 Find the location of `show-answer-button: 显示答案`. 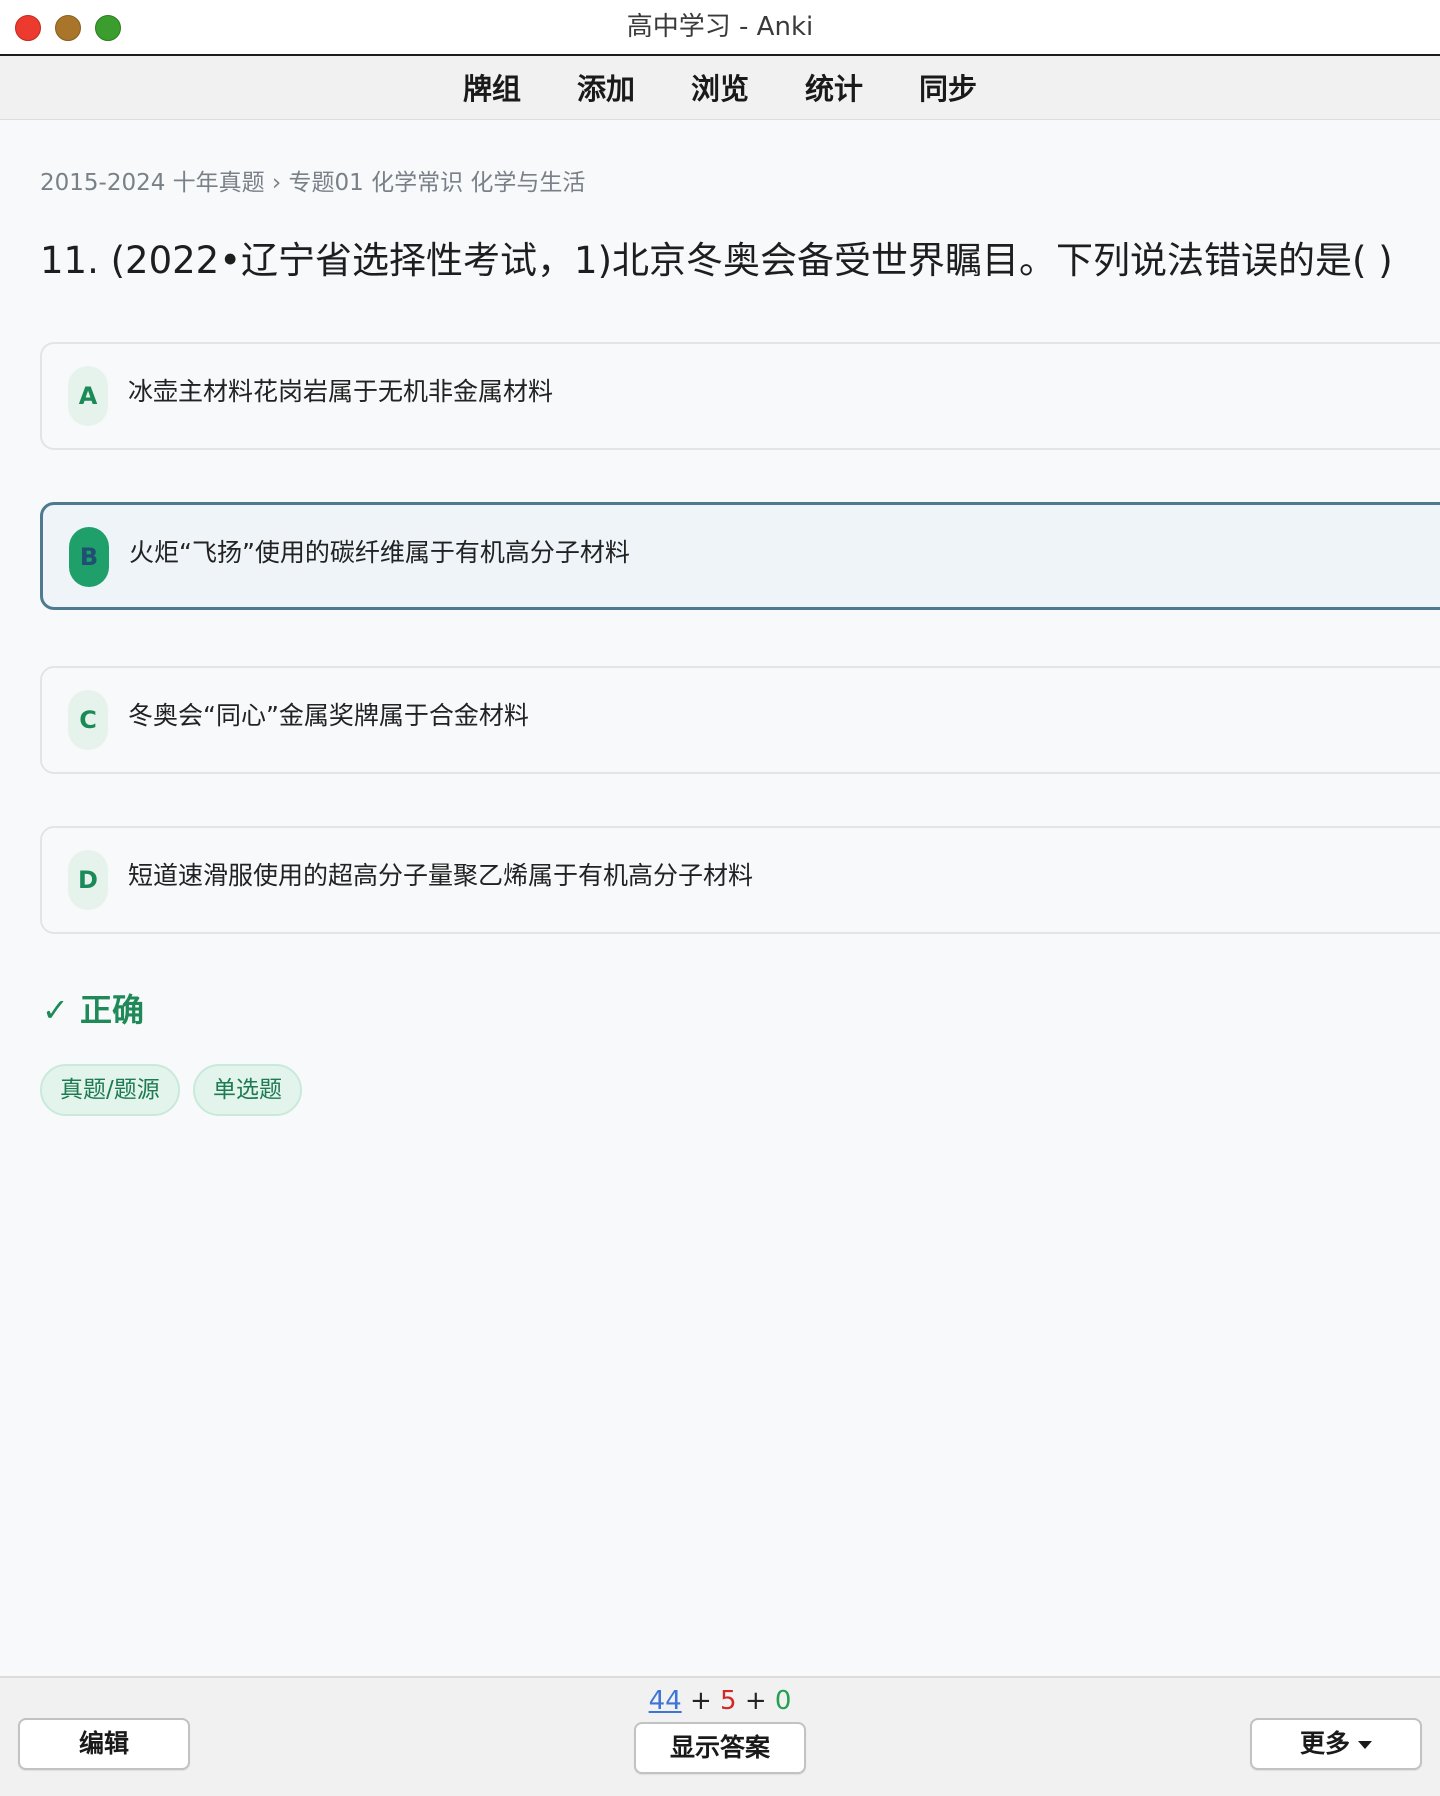

show-answer-button: 显示答案 is located at coordinates (720, 1748).